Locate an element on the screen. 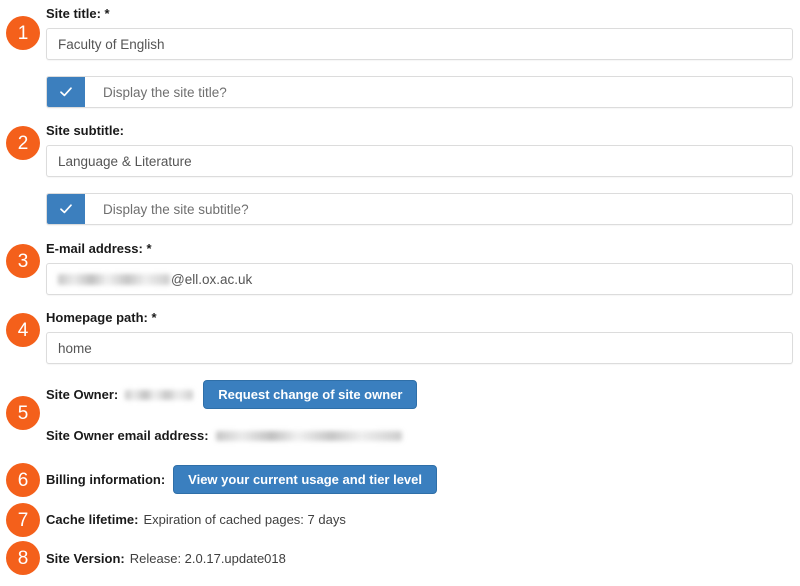  homepage-path-group: Homepage path: * is located at coordinates (101, 317).